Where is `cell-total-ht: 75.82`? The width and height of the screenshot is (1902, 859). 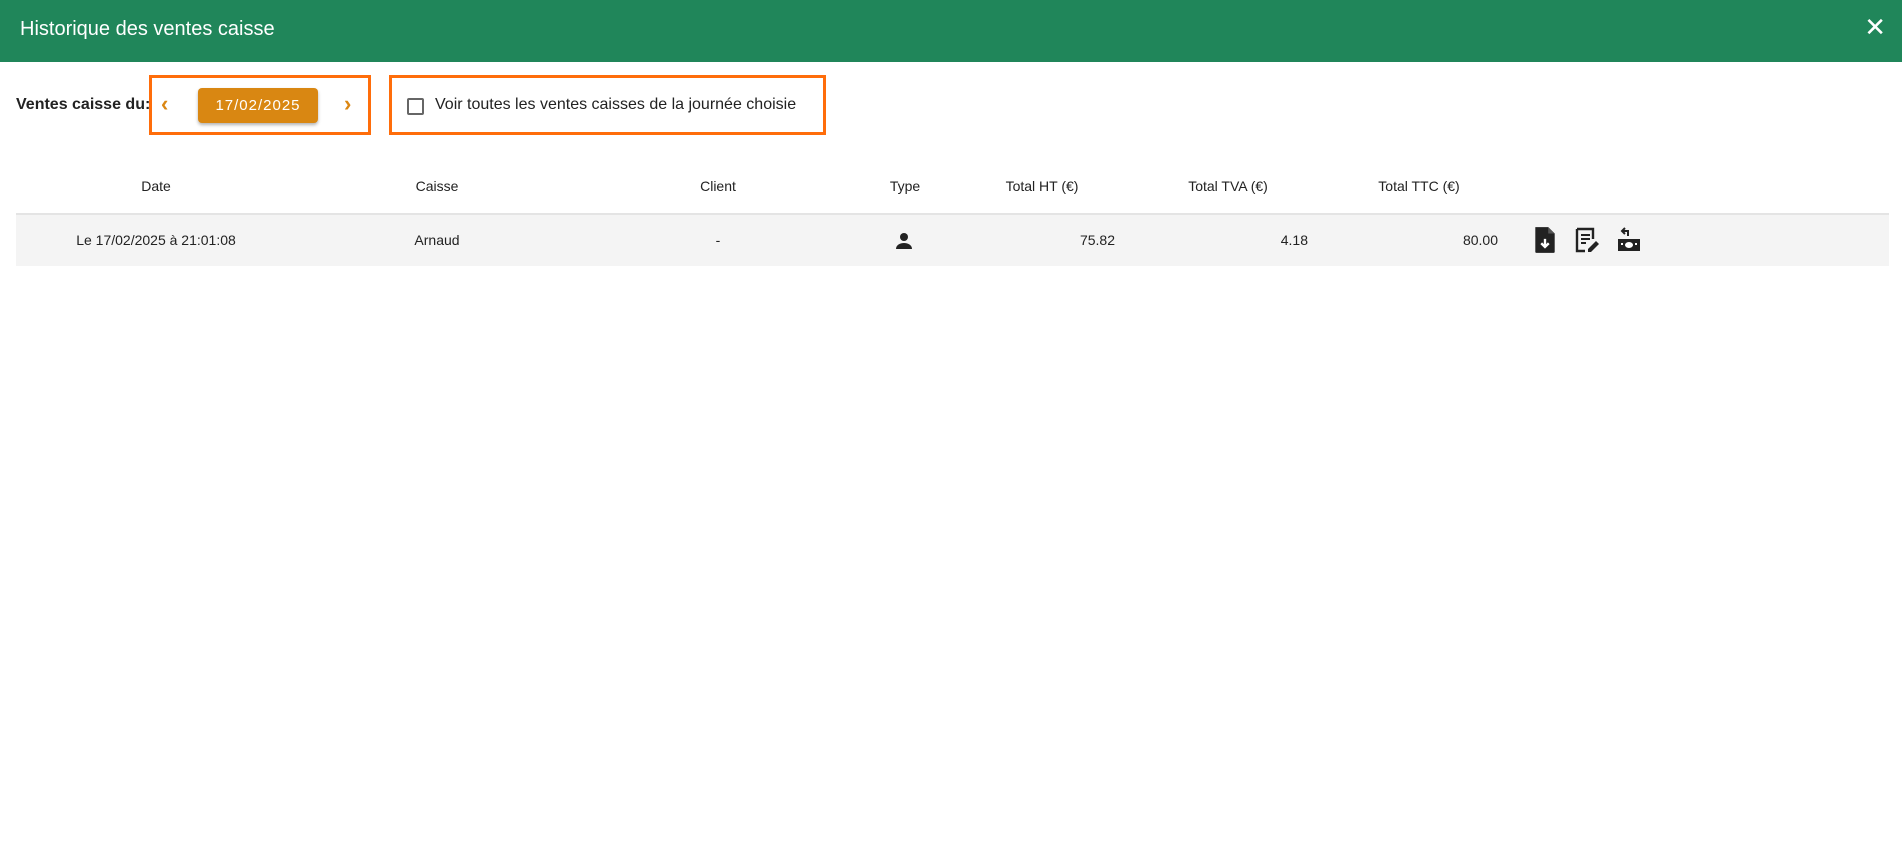 cell-total-ht: 75.82 is located at coordinates (1097, 240).